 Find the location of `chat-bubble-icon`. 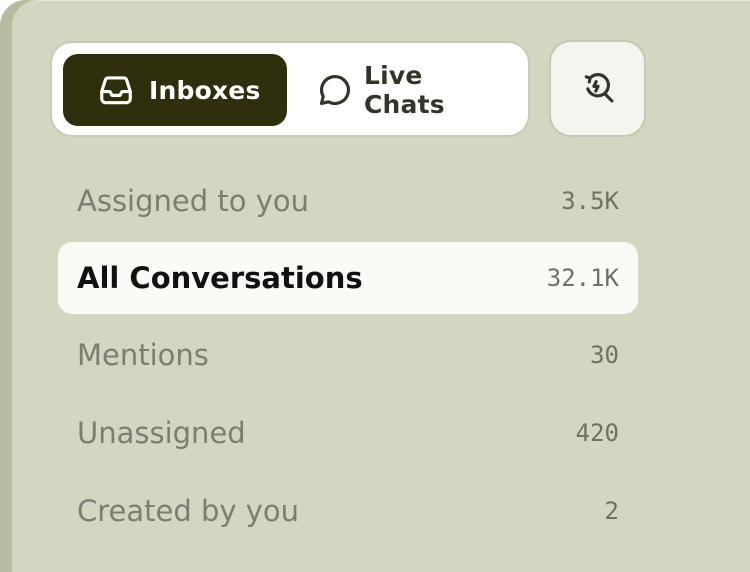

chat-bubble-icon is located at coordinates (335, 90).